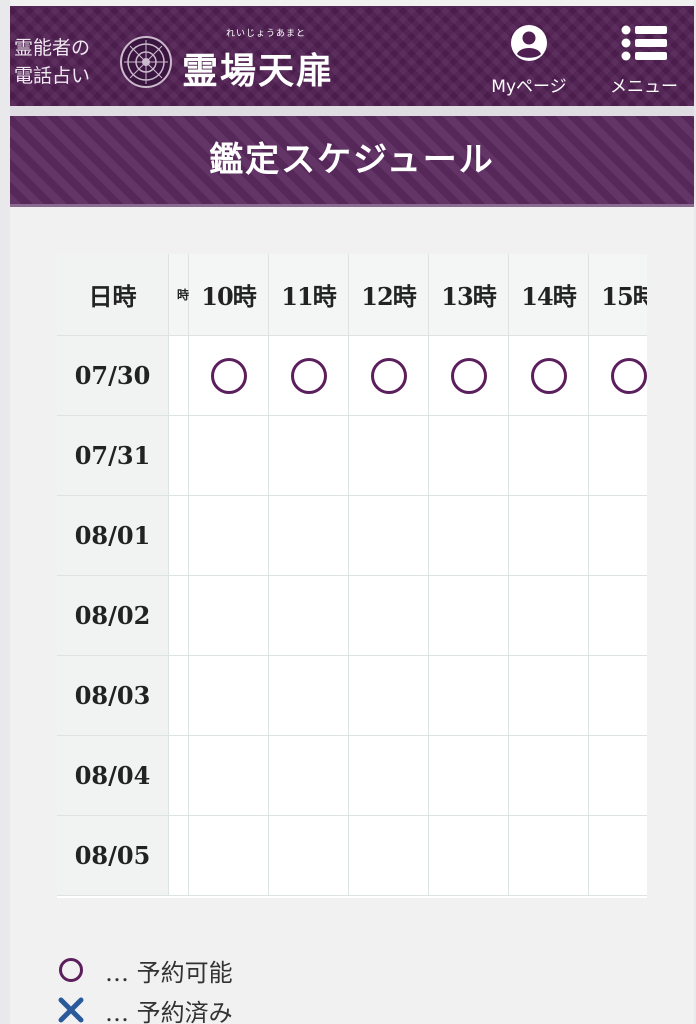 This screenshot has height=1024, width=696. I want to click on mypage-label: Myページ, so click(529, 87).